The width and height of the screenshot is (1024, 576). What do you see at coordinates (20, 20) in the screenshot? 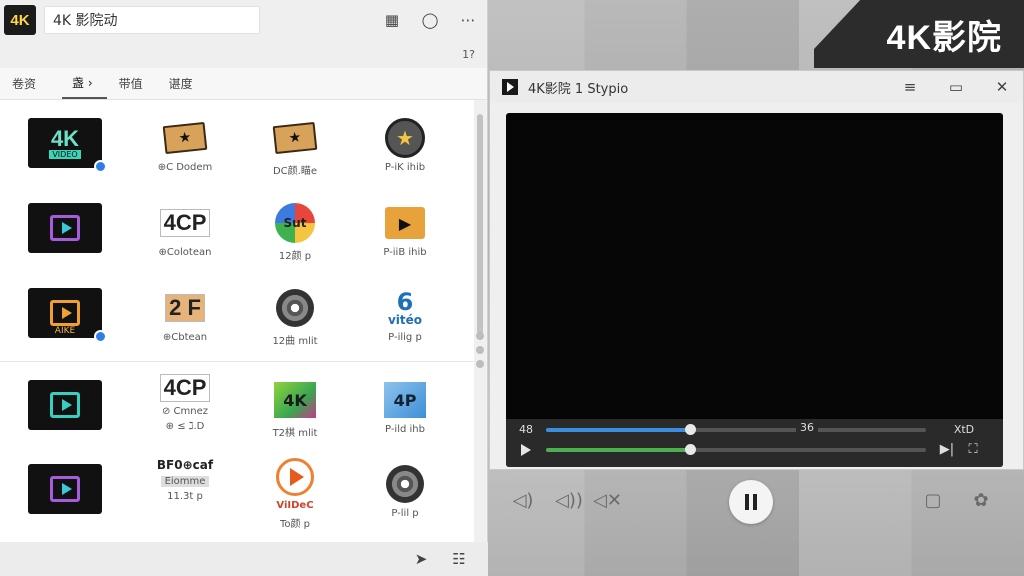
I see `app-logo: 4K` at bounding box center [20, 20].